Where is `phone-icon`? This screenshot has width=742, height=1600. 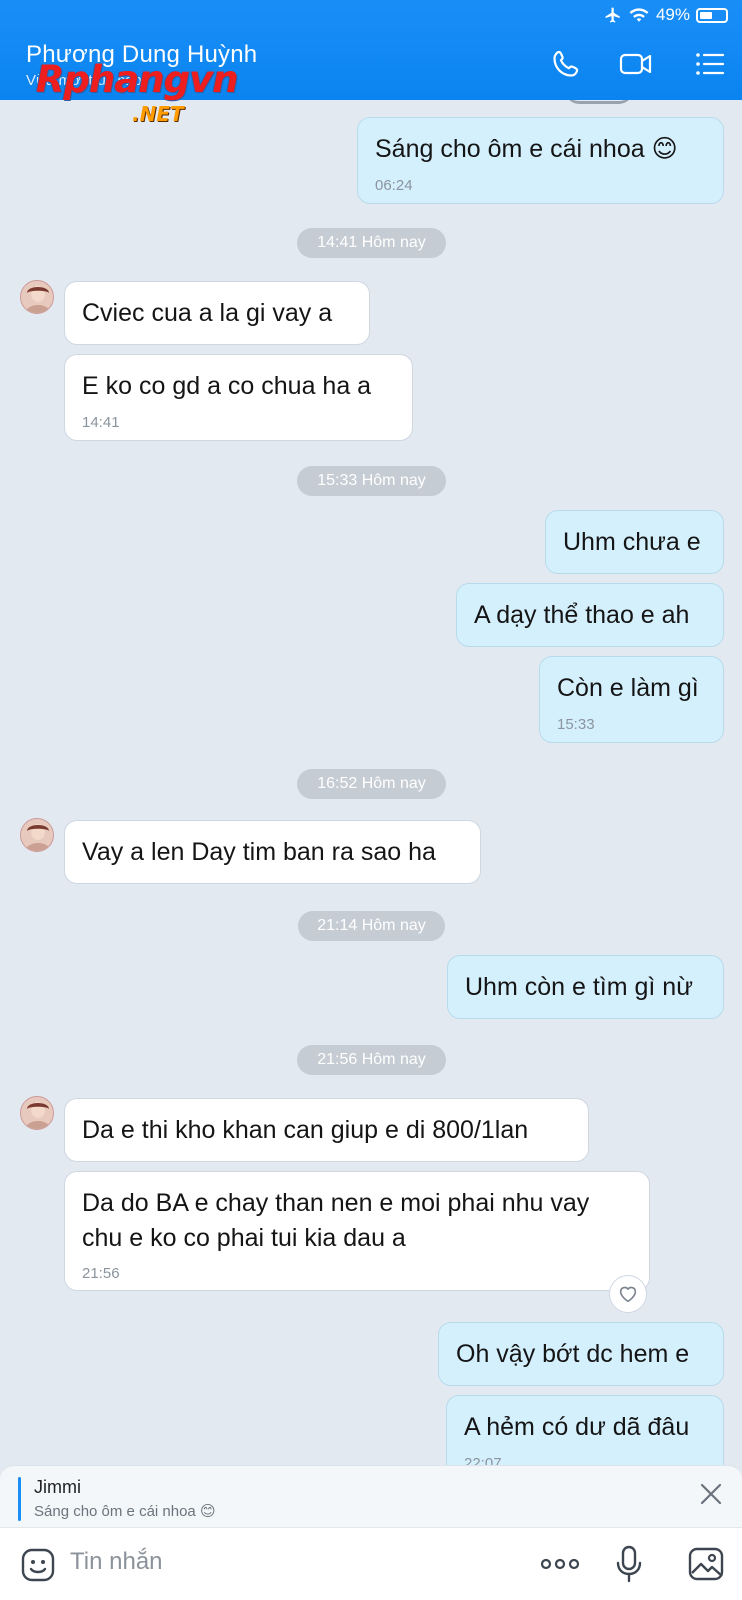
phone-icon is located at coordinates (566, 64).